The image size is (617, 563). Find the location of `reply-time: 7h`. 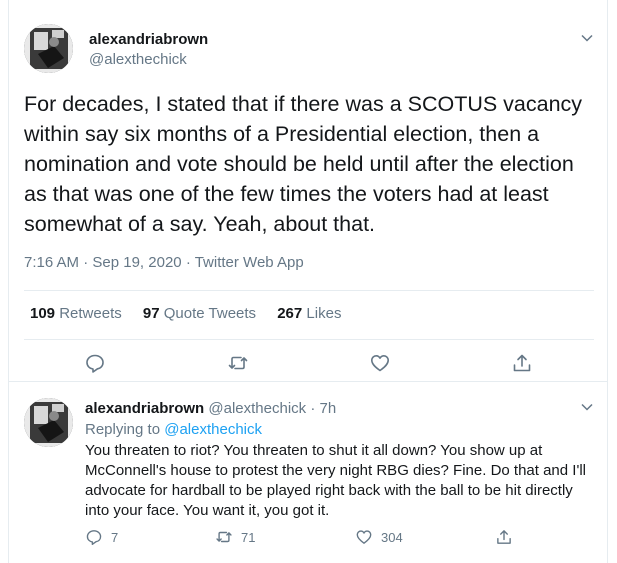

reply-time: 7h is located at coordinates (328, 408).